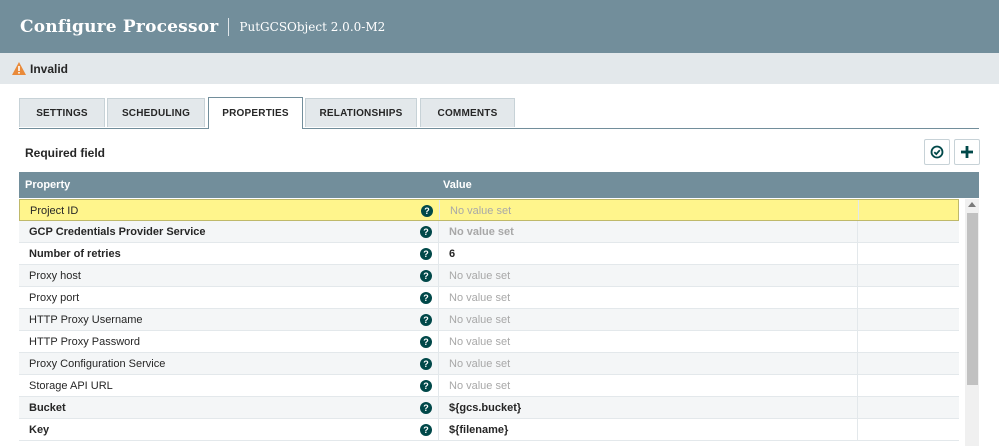 This screenshot has width=999, height=446. Describe the element at coordinates (485, 408) in the screenshot. I see `property-value: ${gcs.bucket}` at that location.